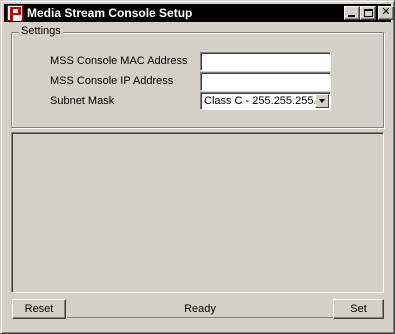 This screenshot has height=334, width=395. I want to click on p-logo-icon, so click(15, 13).